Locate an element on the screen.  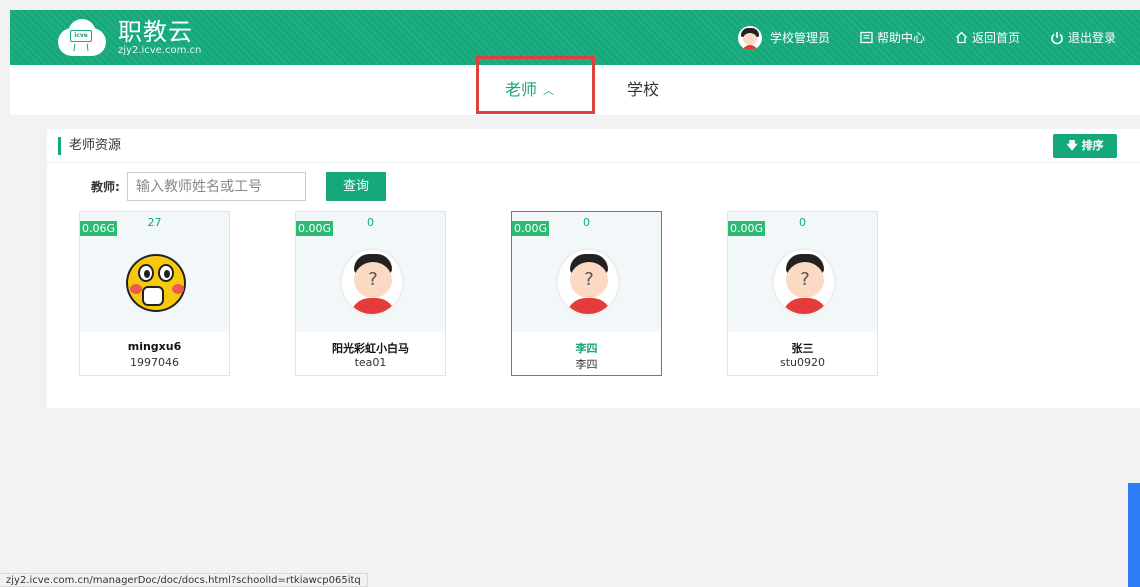
nav-help-center: 帮助中心 is located at coordinates (892, 37).